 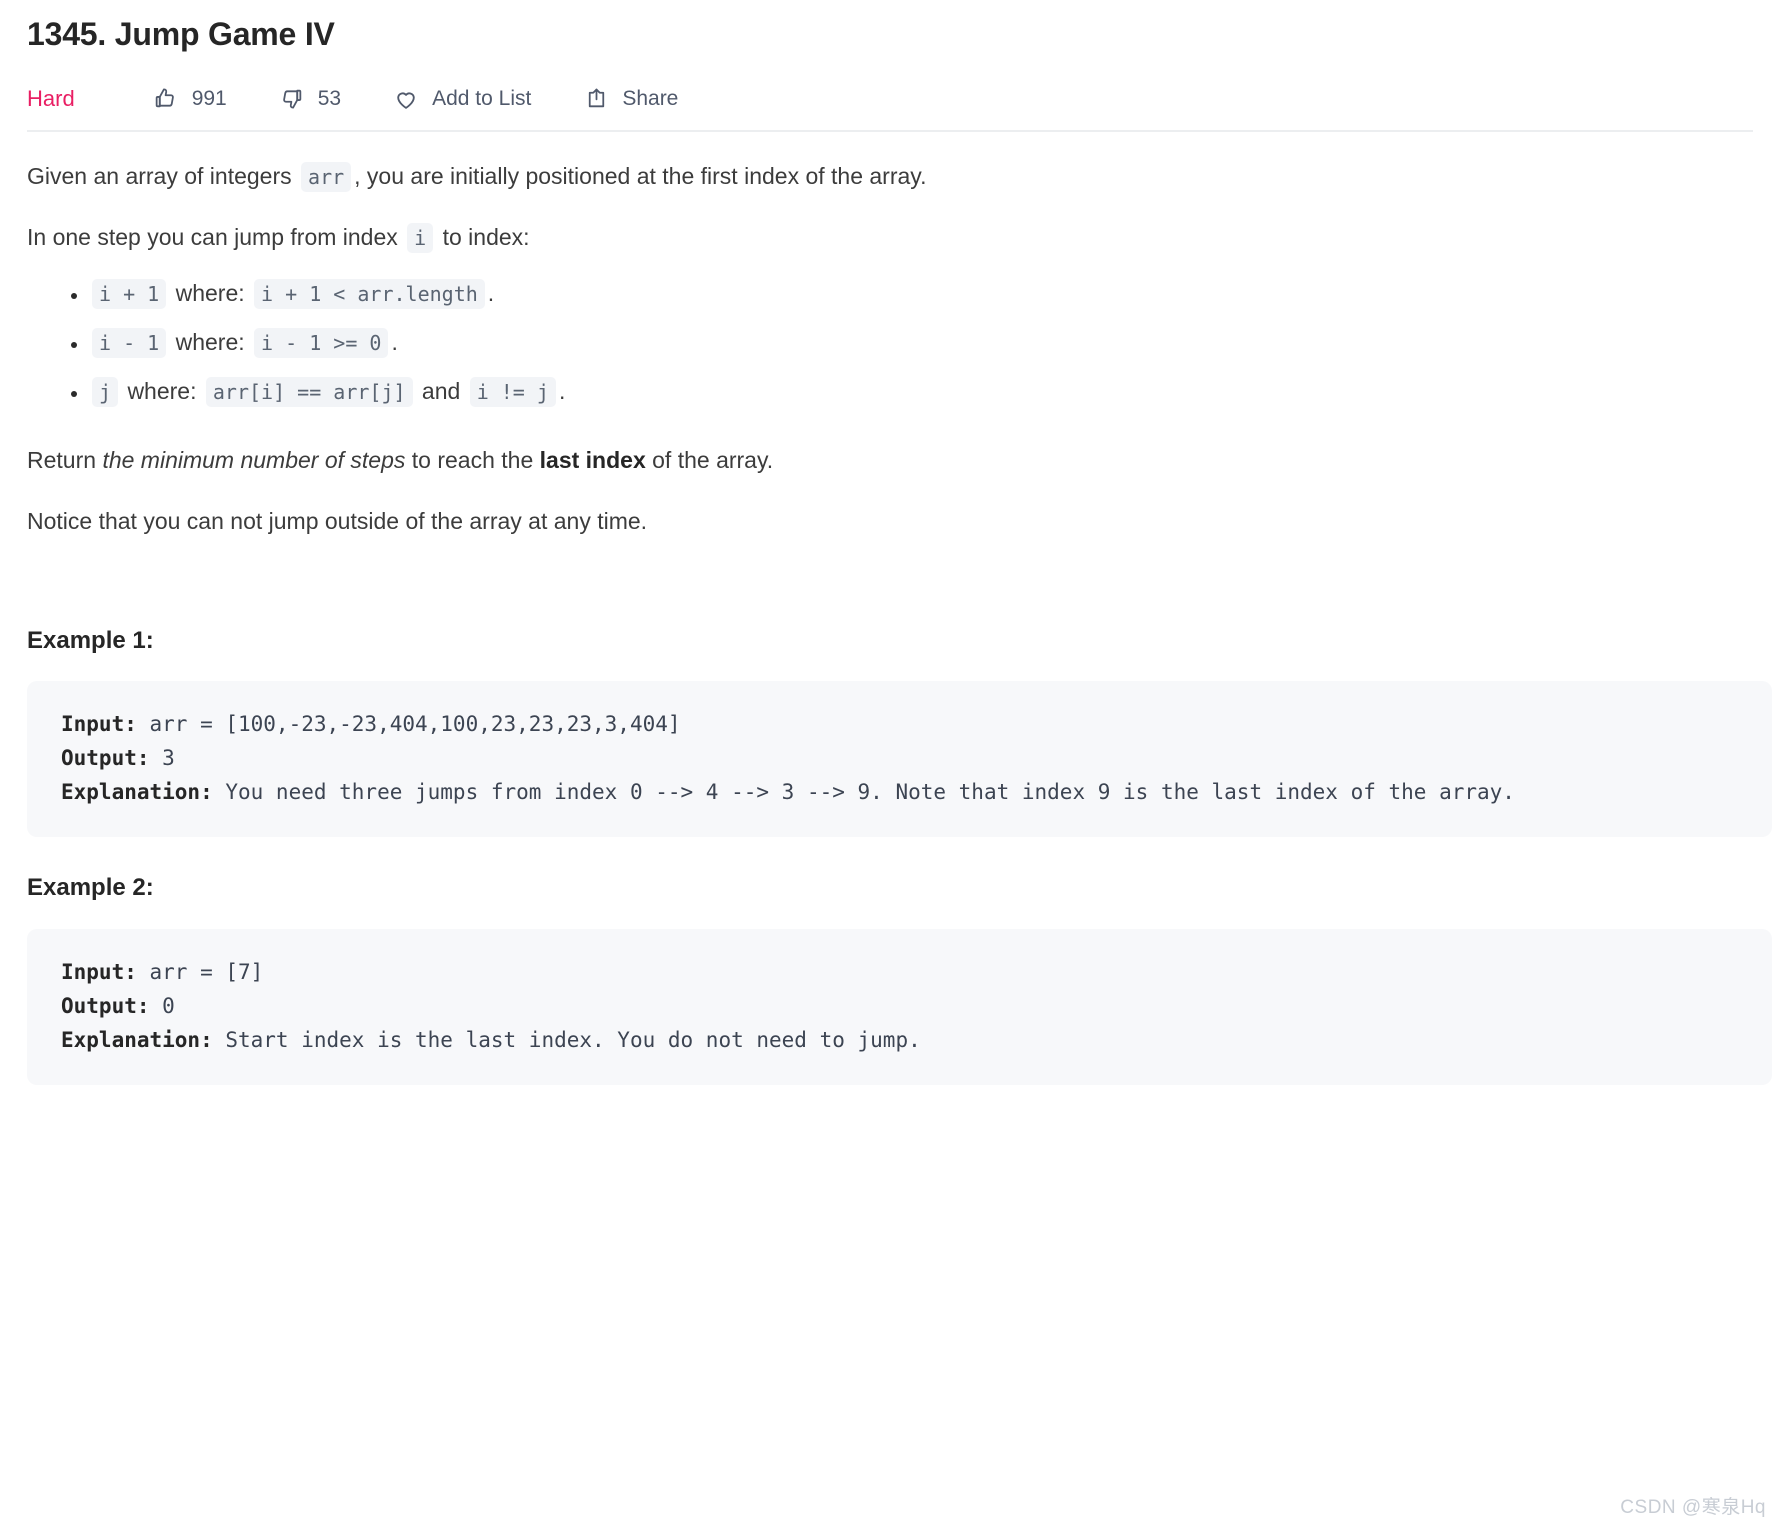 What do you see at coordinates (890, 99) in the screenshot?
I see `problem-action-bar: Hard 991 53 Add to List Share` at bounding box center [890, 99].